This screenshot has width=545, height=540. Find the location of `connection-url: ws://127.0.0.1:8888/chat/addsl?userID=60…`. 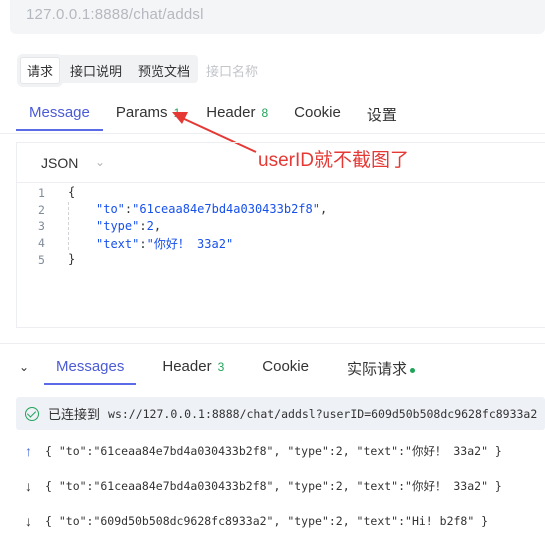

connection-url: ws://127.0.0.1:8888/chat/addsl?userID=60… is located at coordinates (323, 413).